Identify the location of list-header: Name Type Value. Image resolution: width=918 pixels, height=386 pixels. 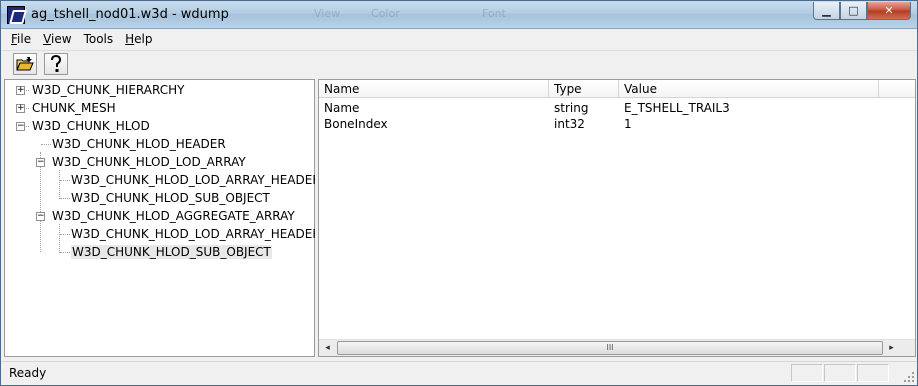
(617, 89).